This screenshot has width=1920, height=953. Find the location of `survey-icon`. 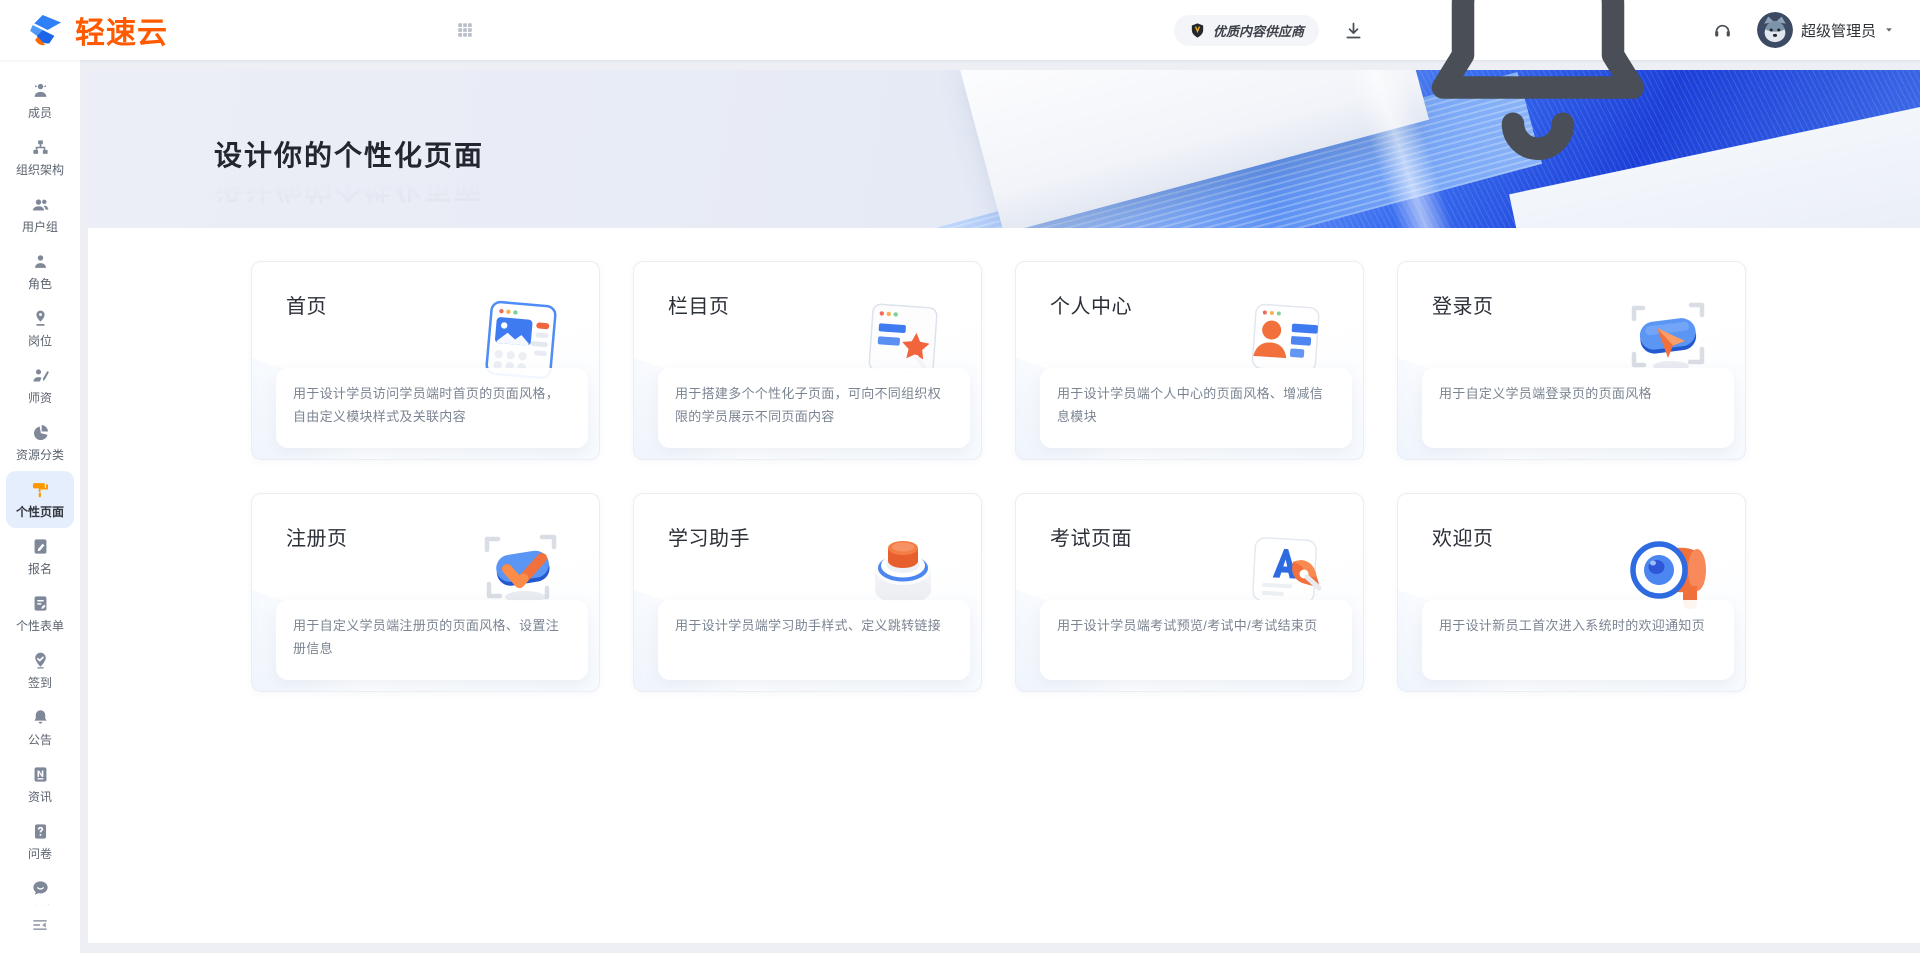

survey-icon is located at coordinates (40, 831).